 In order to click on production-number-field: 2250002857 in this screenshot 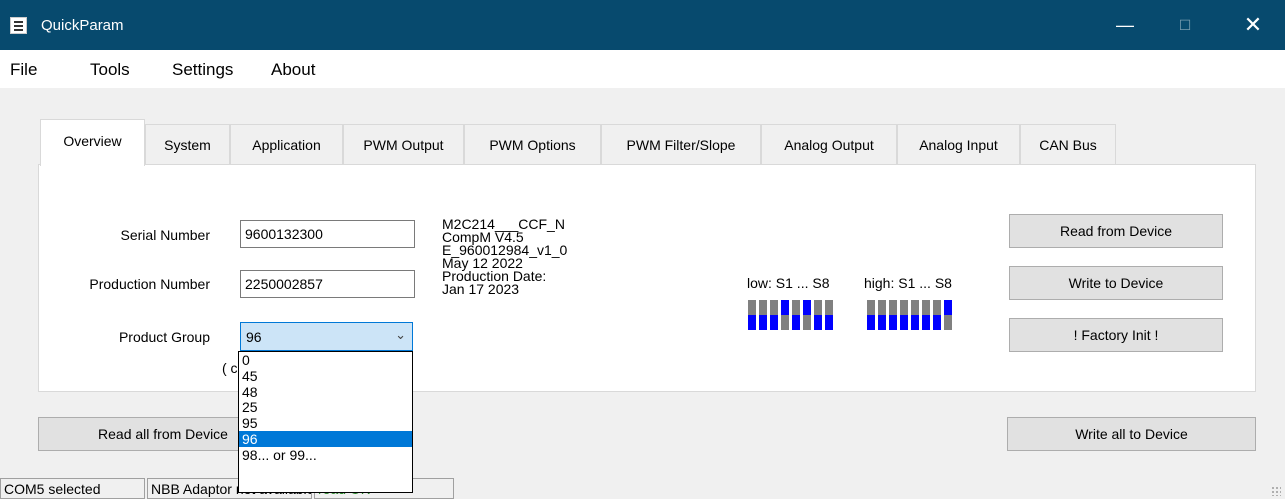, I will do `click(327, 284)`.